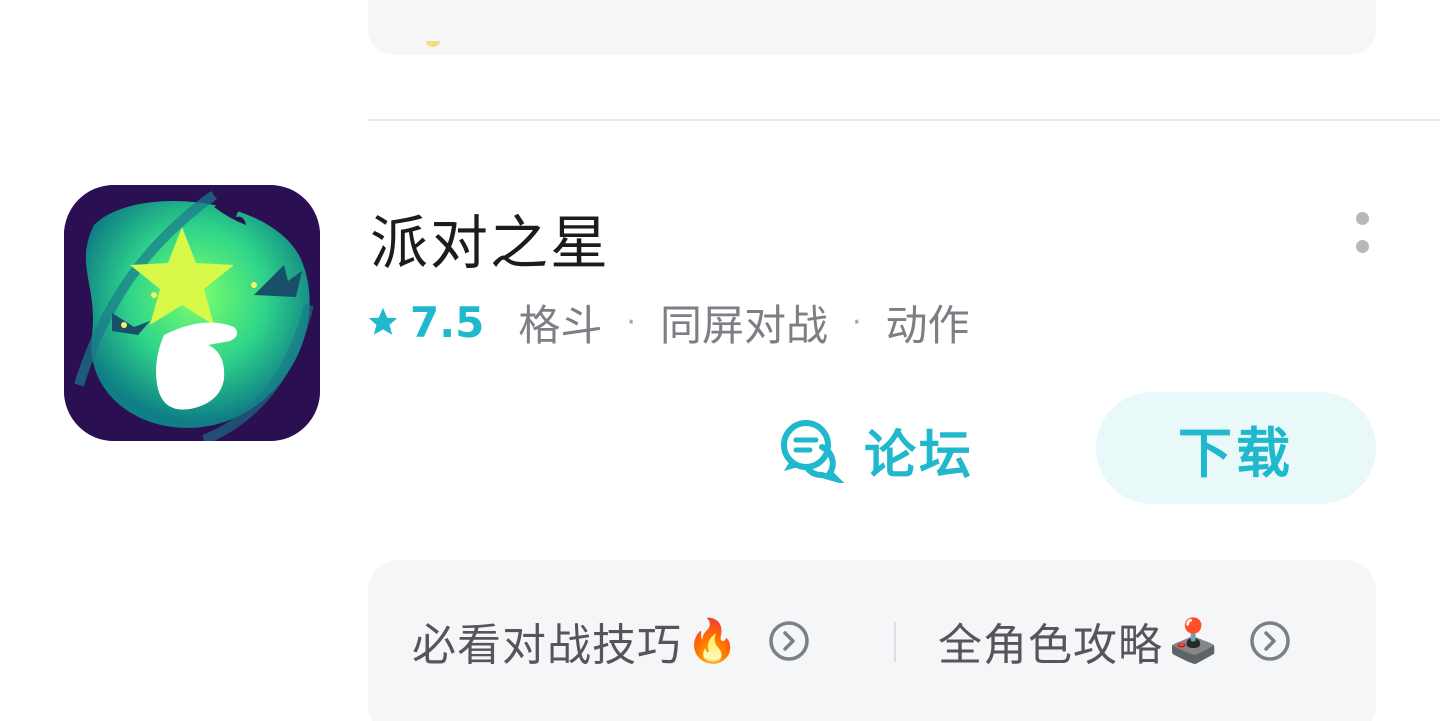 The width and height of the screenshot is (1440, 721). What do you see at coordinates (560, 325) in the screenshot?
I see `genre-tag: 格斗` at bounding box center [560, 325].